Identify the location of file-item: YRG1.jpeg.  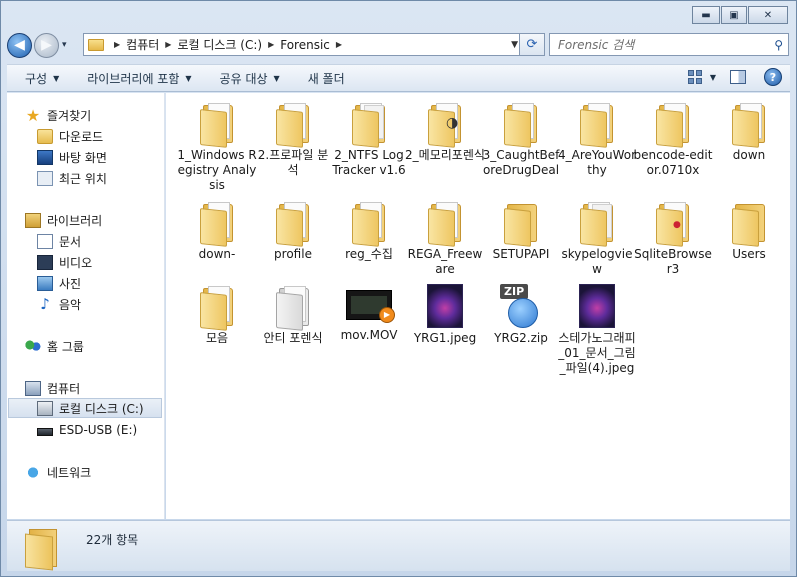
(445, 315).